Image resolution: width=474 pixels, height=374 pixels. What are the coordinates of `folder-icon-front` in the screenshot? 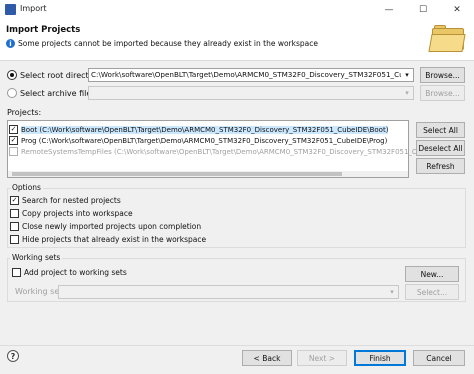 It's located at (447, 43).